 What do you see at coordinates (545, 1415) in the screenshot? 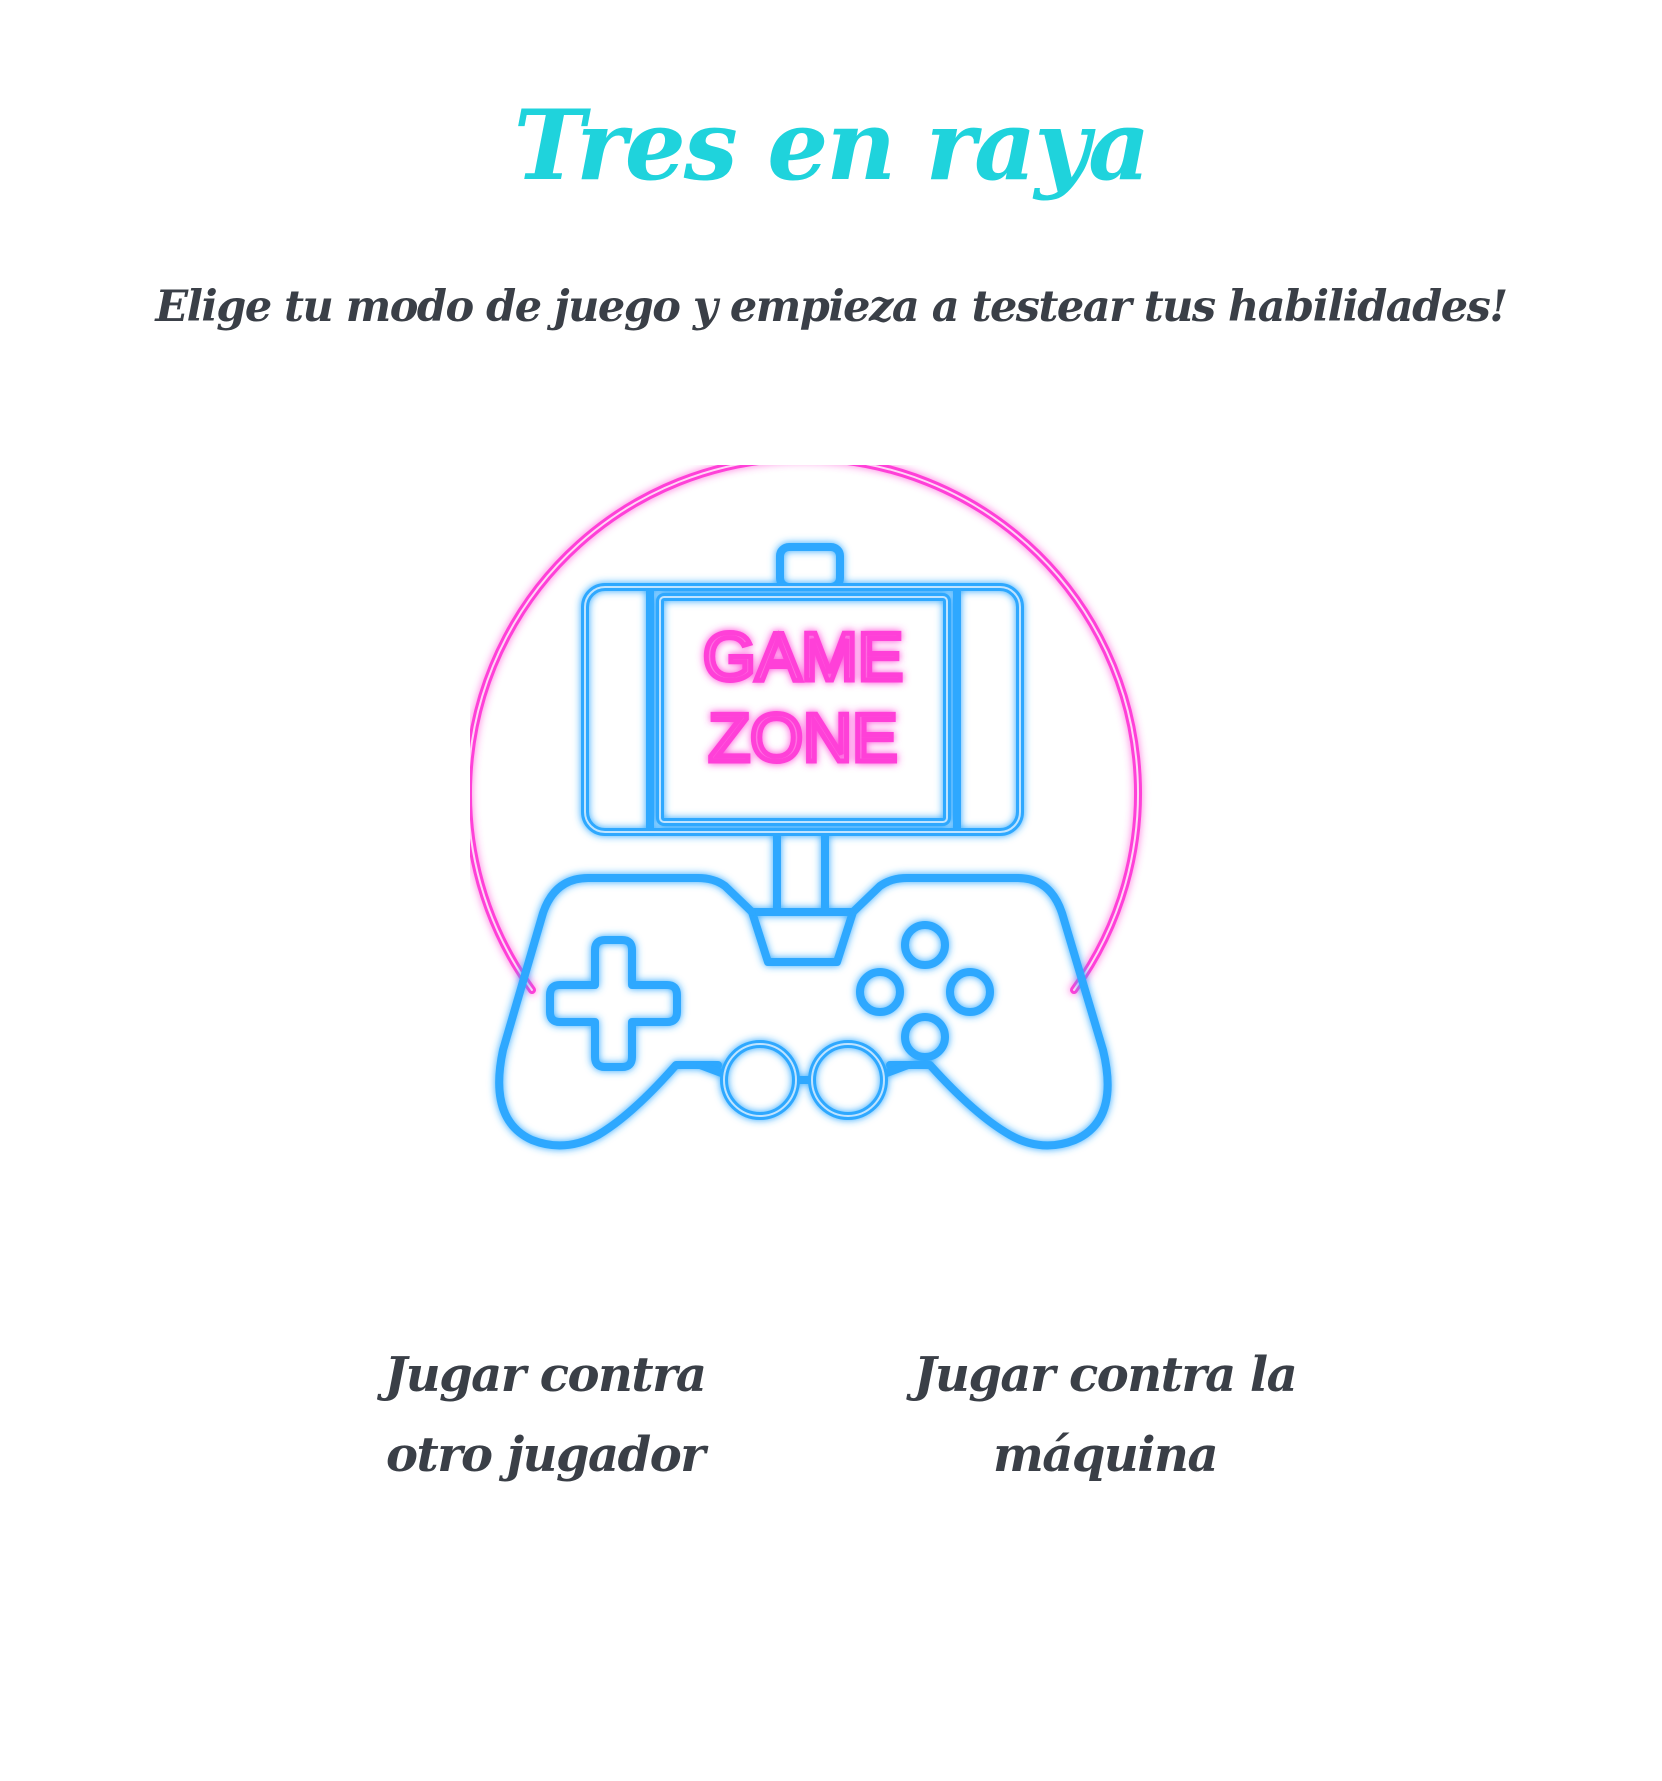
I see `play-vs-player-button: Jugar contra otro jugador` at bounding box center [545, 1415].